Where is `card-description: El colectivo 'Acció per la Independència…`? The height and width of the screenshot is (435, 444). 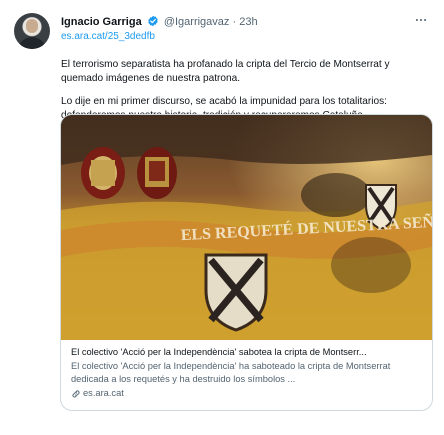 card-description: El colectivo 'Acció per la Independència… is located at coordinates (231, 372).